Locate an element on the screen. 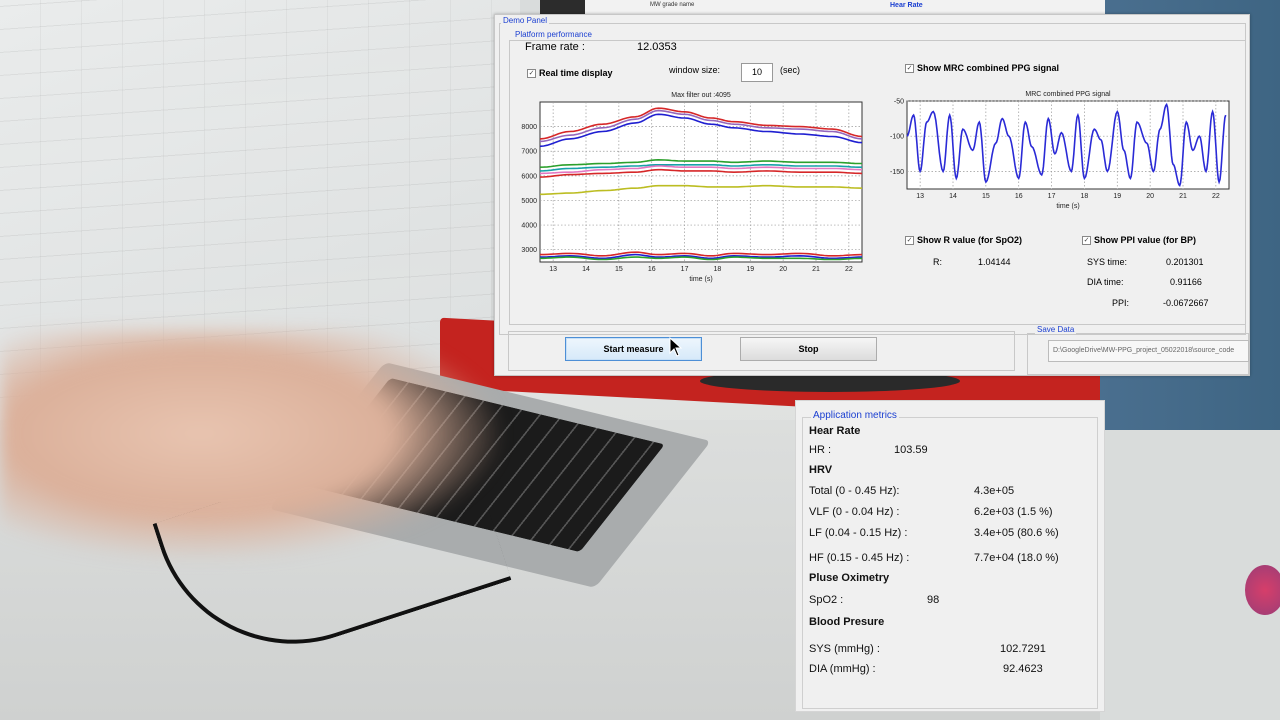  pink-object is located at coordinates (1262, 590).